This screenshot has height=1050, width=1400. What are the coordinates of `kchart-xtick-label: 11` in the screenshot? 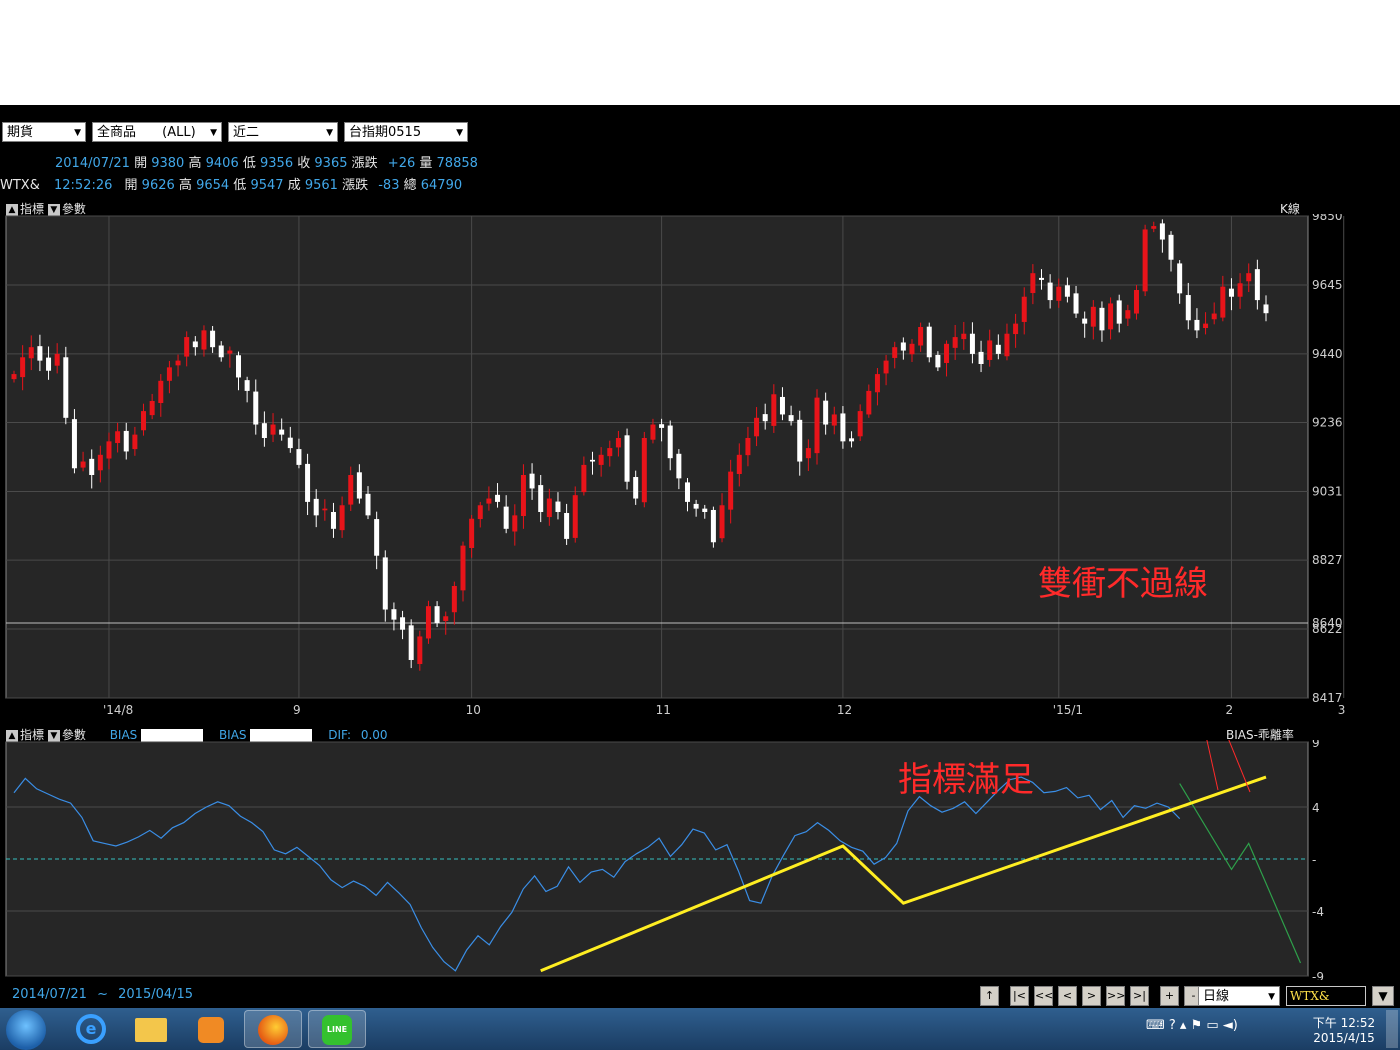 It's located at (663, 710).